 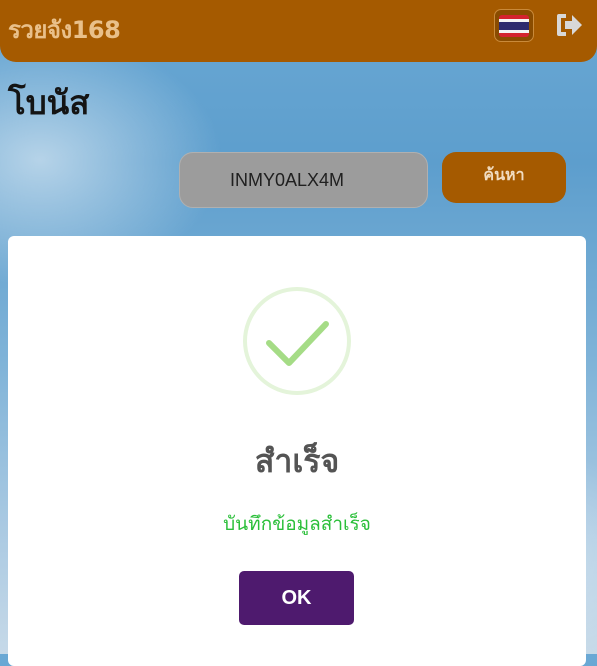 I want to click on thailand-flag-icon, so click(x=514, y=25).